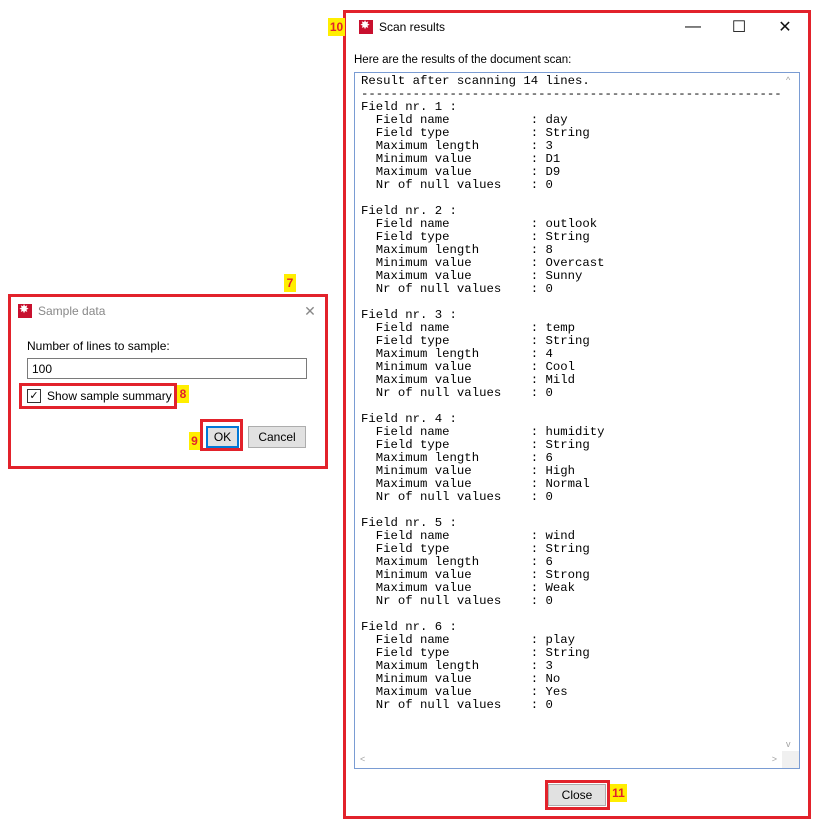 The width and height of the screenshot is (819, 831). I want to click on annotation-badge-10: 10, so click(336, 27).